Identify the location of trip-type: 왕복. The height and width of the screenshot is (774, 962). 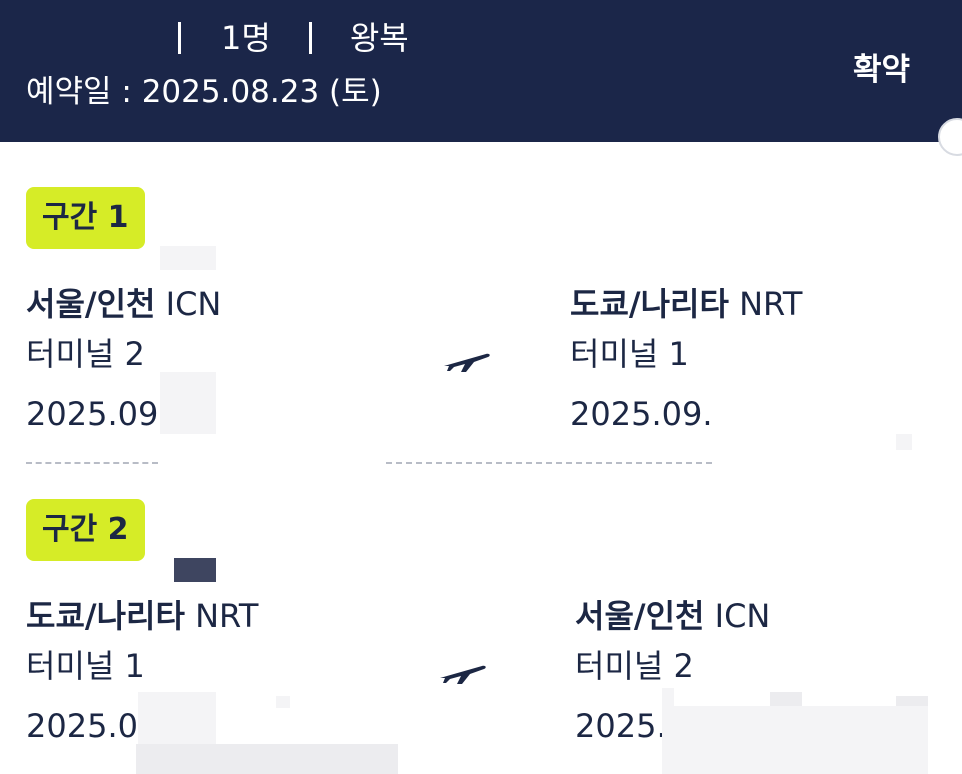
(379, 38).